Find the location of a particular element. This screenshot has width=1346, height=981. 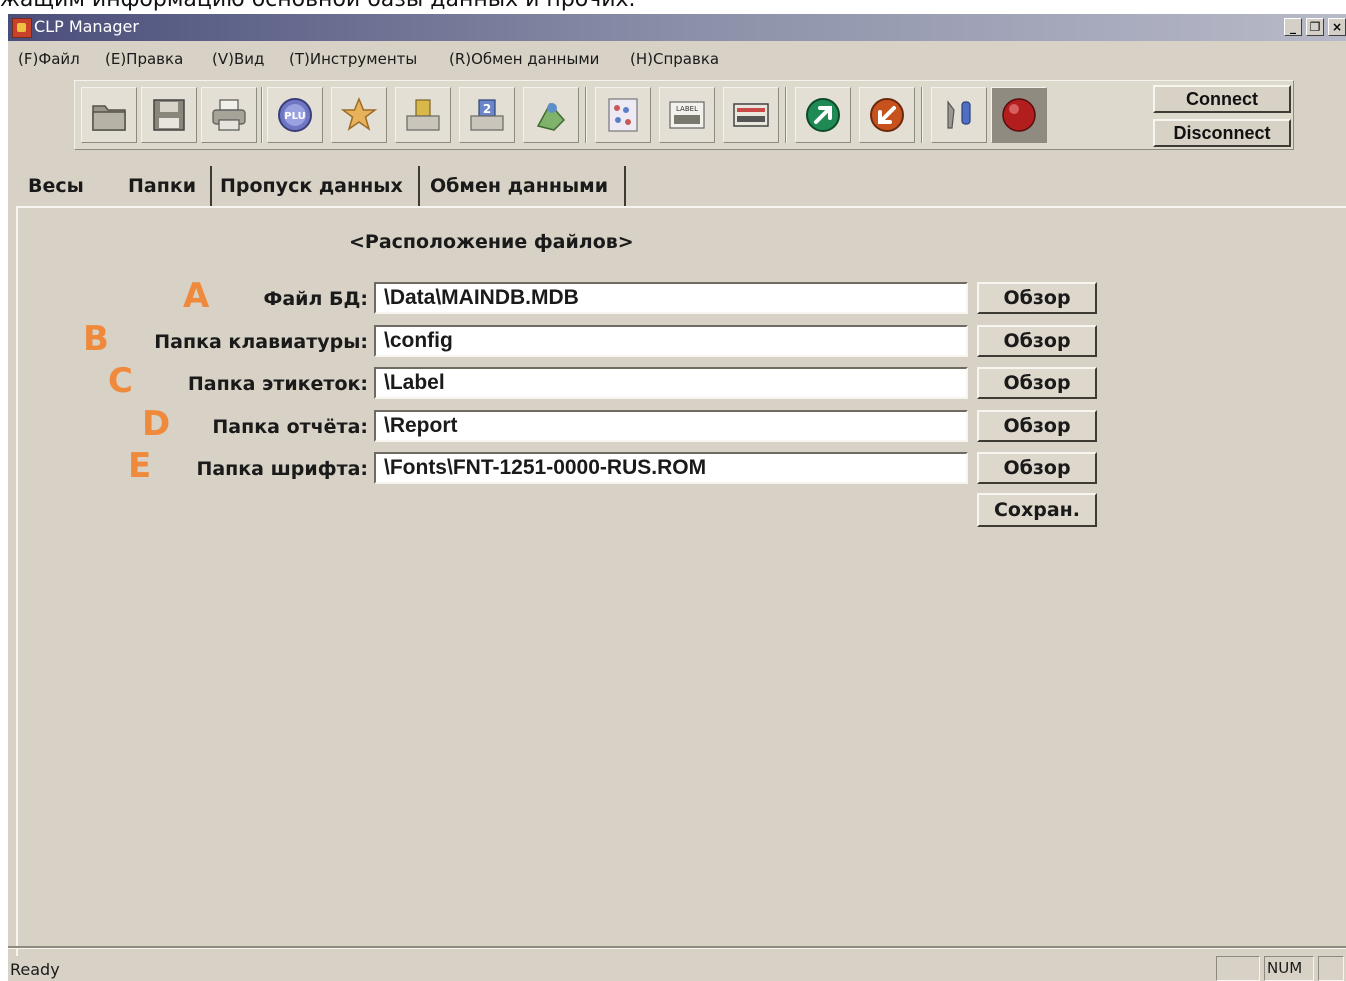

settings-row: B Папка клавиатуры: \config Обзор is located at coordinates (677, 339).